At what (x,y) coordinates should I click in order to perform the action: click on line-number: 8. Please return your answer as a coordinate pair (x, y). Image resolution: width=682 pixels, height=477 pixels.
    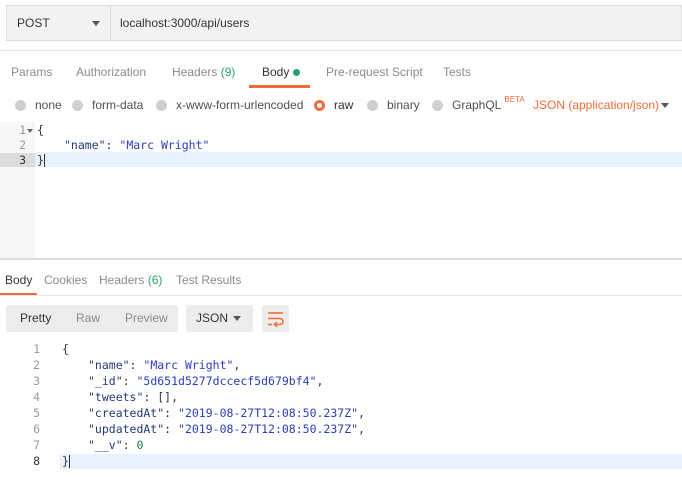
    Looking at the image, I should click on (36, 461).